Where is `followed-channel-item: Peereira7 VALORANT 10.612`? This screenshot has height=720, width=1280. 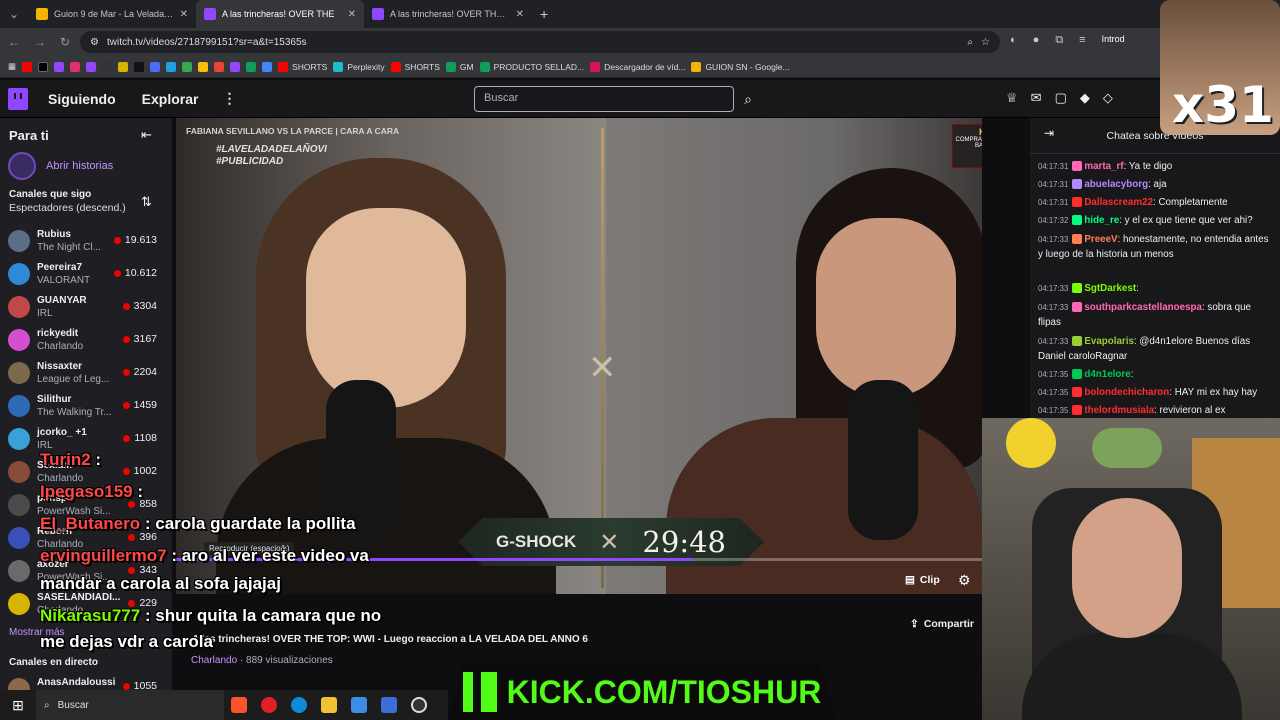
followed-channel-item: Peereira7 VALORANT 10.612 is located at coordinates (84, 276).